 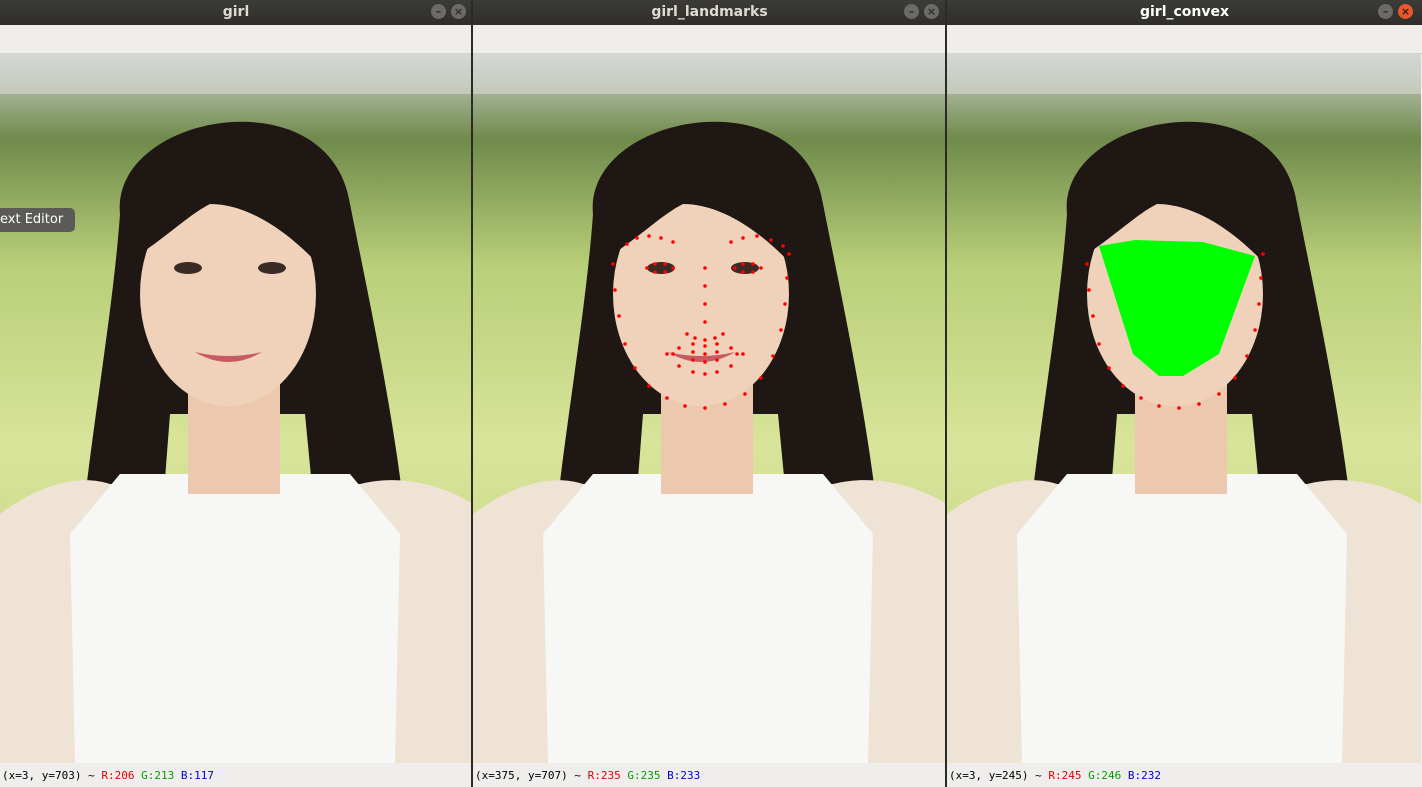 I want to click on window-title: girl, so click(x=236, y=12).